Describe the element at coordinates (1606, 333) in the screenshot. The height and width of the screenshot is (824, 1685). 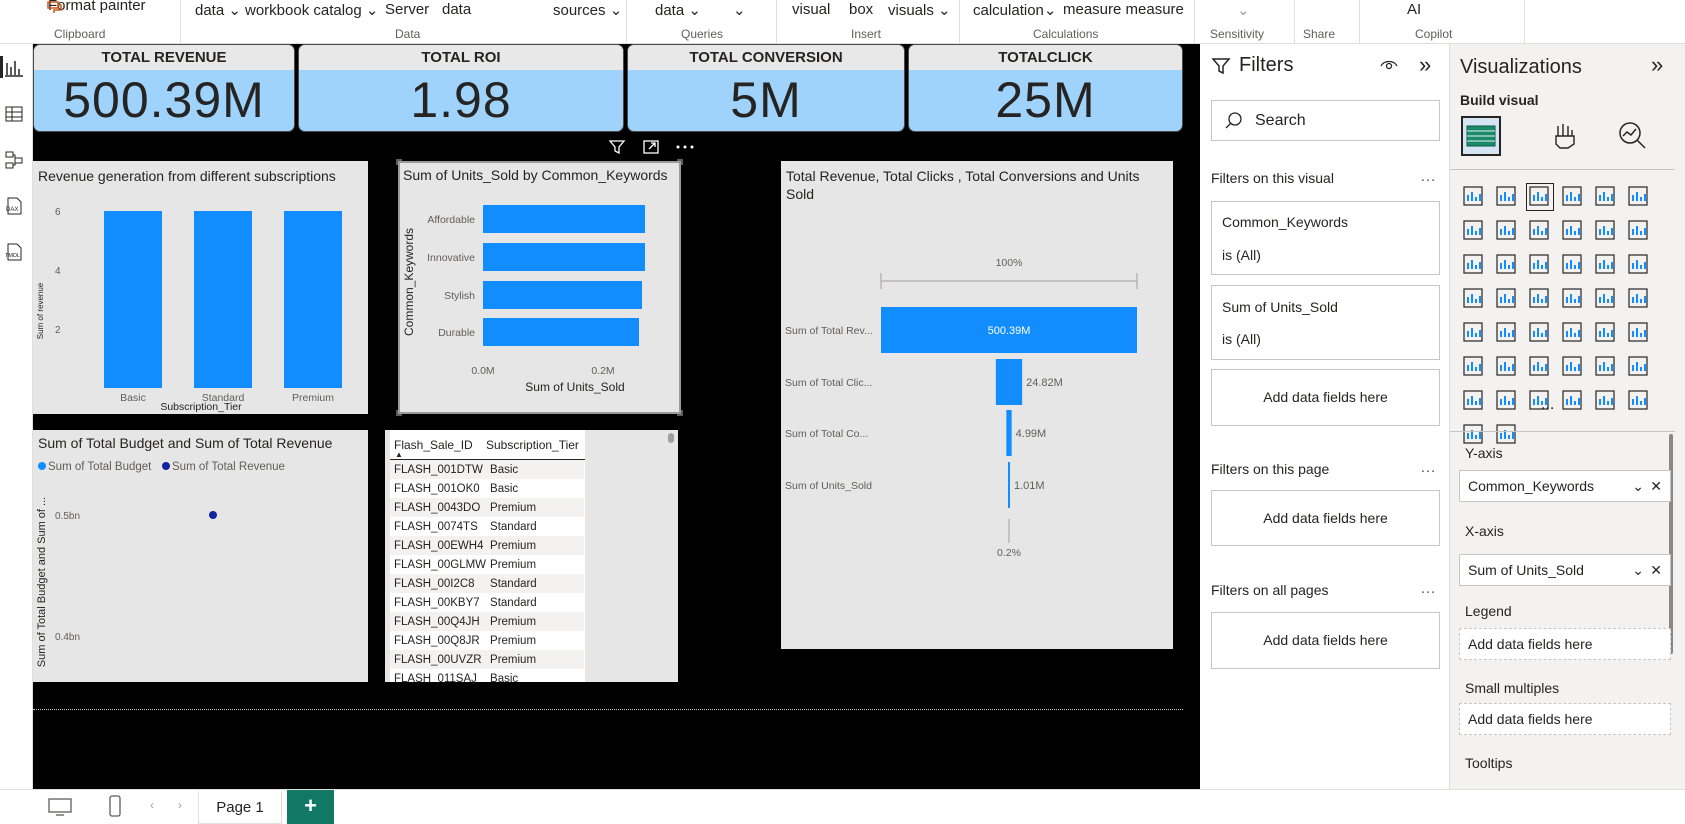
I see `matrix-icon` at that location.